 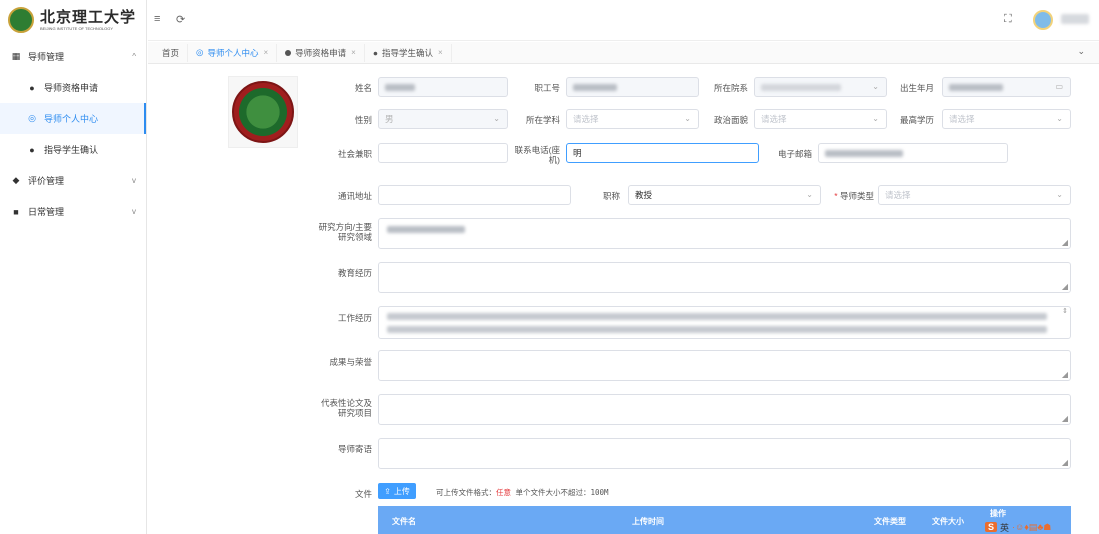 What do you see at coordinates (1032, 526) in the screenshot?
I see `ime-tools-icon: ·☺♦▤♣☗` at bounding box center [1032, 526].